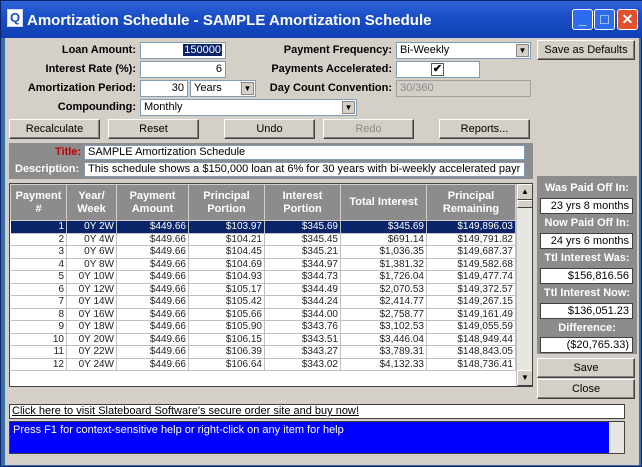 Image resolution: width=642 pixels, height=467 pixels. Describe the element at coordinates (383, 202) in the screenshot. I see `col-header-total-interest: Total Interest` at that location.